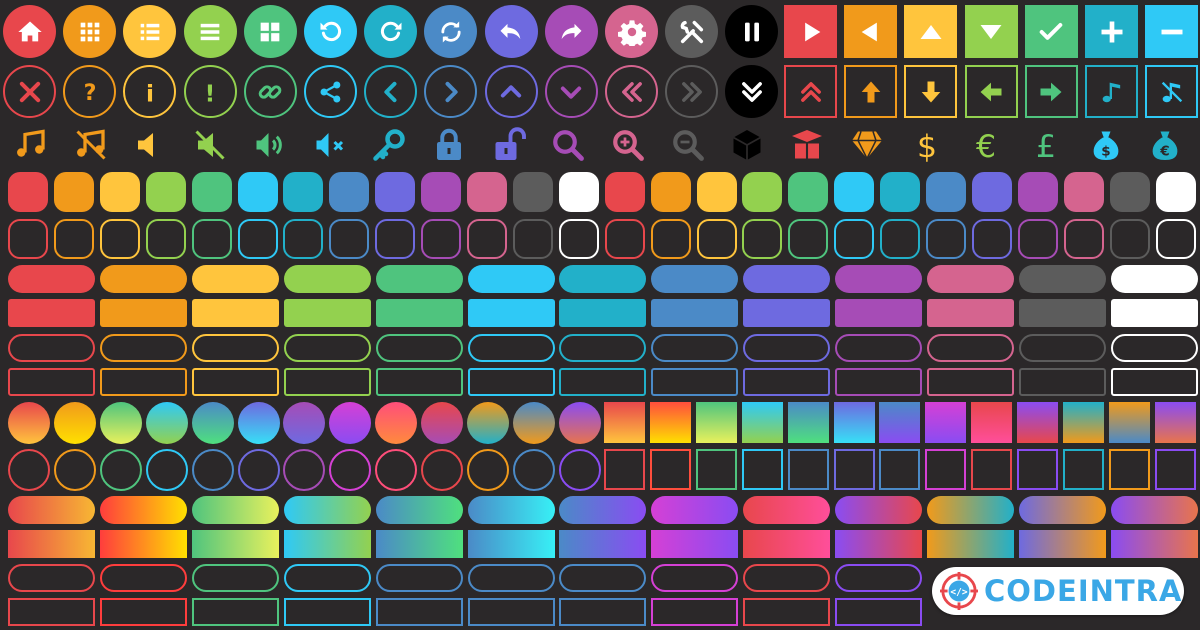 The image size is (1200, 630). What do you see at coordinates (571, 91) in the screenshot?
I see `outline-circle-button-chevron-down` at bounding box center [571, 91].